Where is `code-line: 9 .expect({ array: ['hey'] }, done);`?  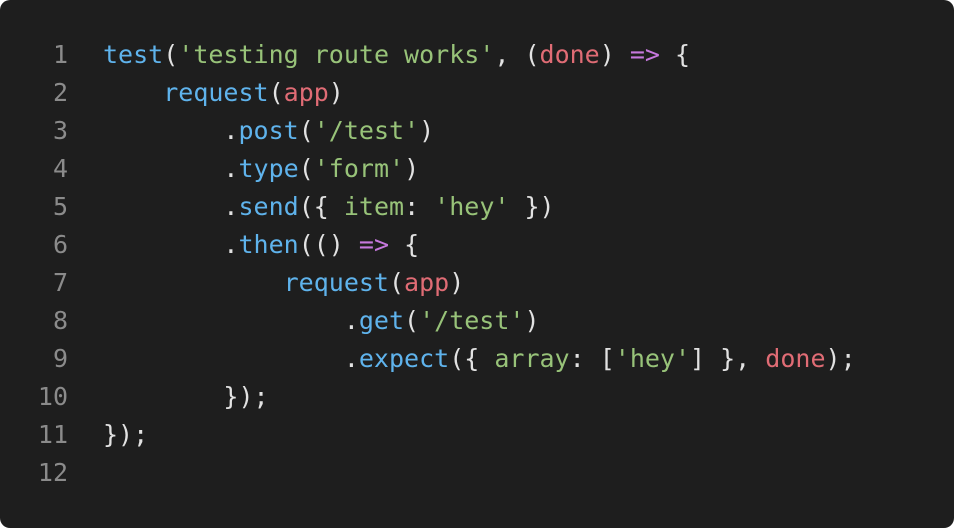 code-line: 9 .expect({ array: ['hey'] }, done); is located at coordinates (477, 359).